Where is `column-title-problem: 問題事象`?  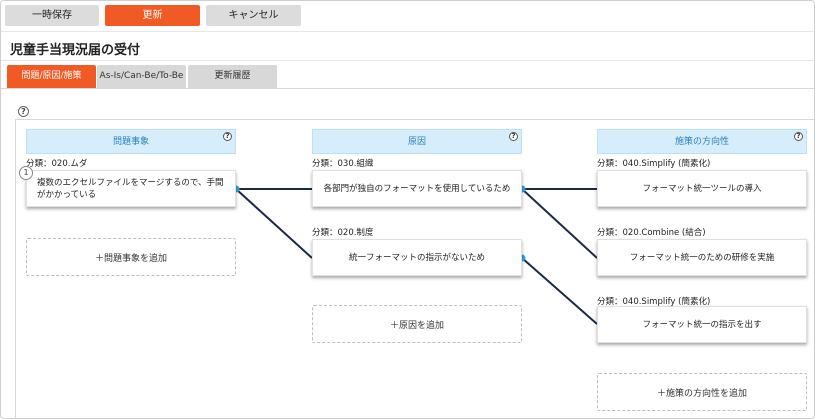
column-title-problem: 問題事象 is located at coordinates (130, 142).